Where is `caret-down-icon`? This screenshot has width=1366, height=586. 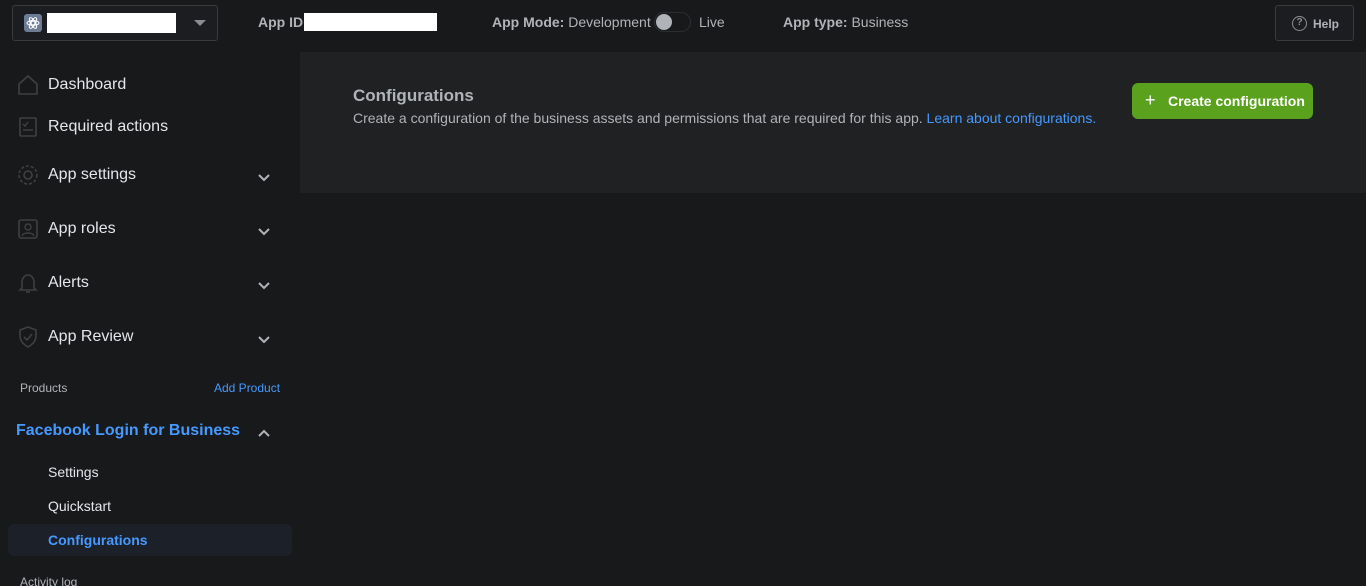 caret-down-icon is located at coordinates (200, 23).